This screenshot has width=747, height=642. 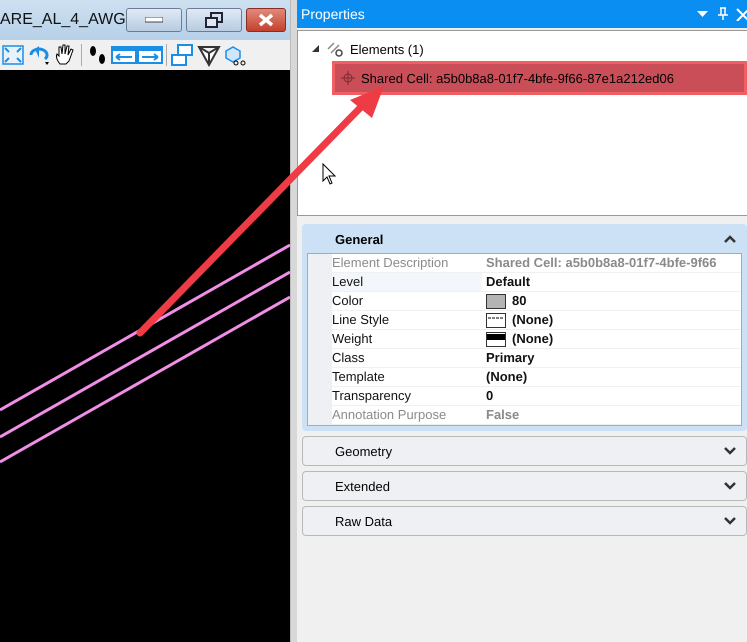 I want to click on elements-icon, so click(x=335, y=49).